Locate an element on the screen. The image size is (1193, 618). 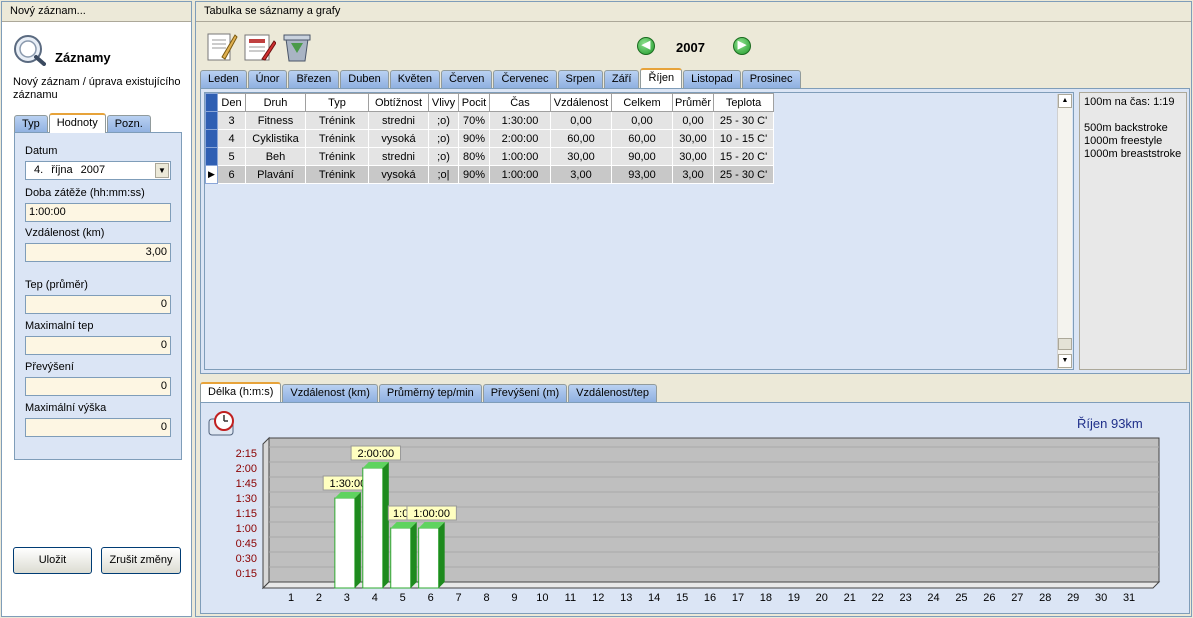
y-tick-label: 0:15 is located at coordinates (246, 574).